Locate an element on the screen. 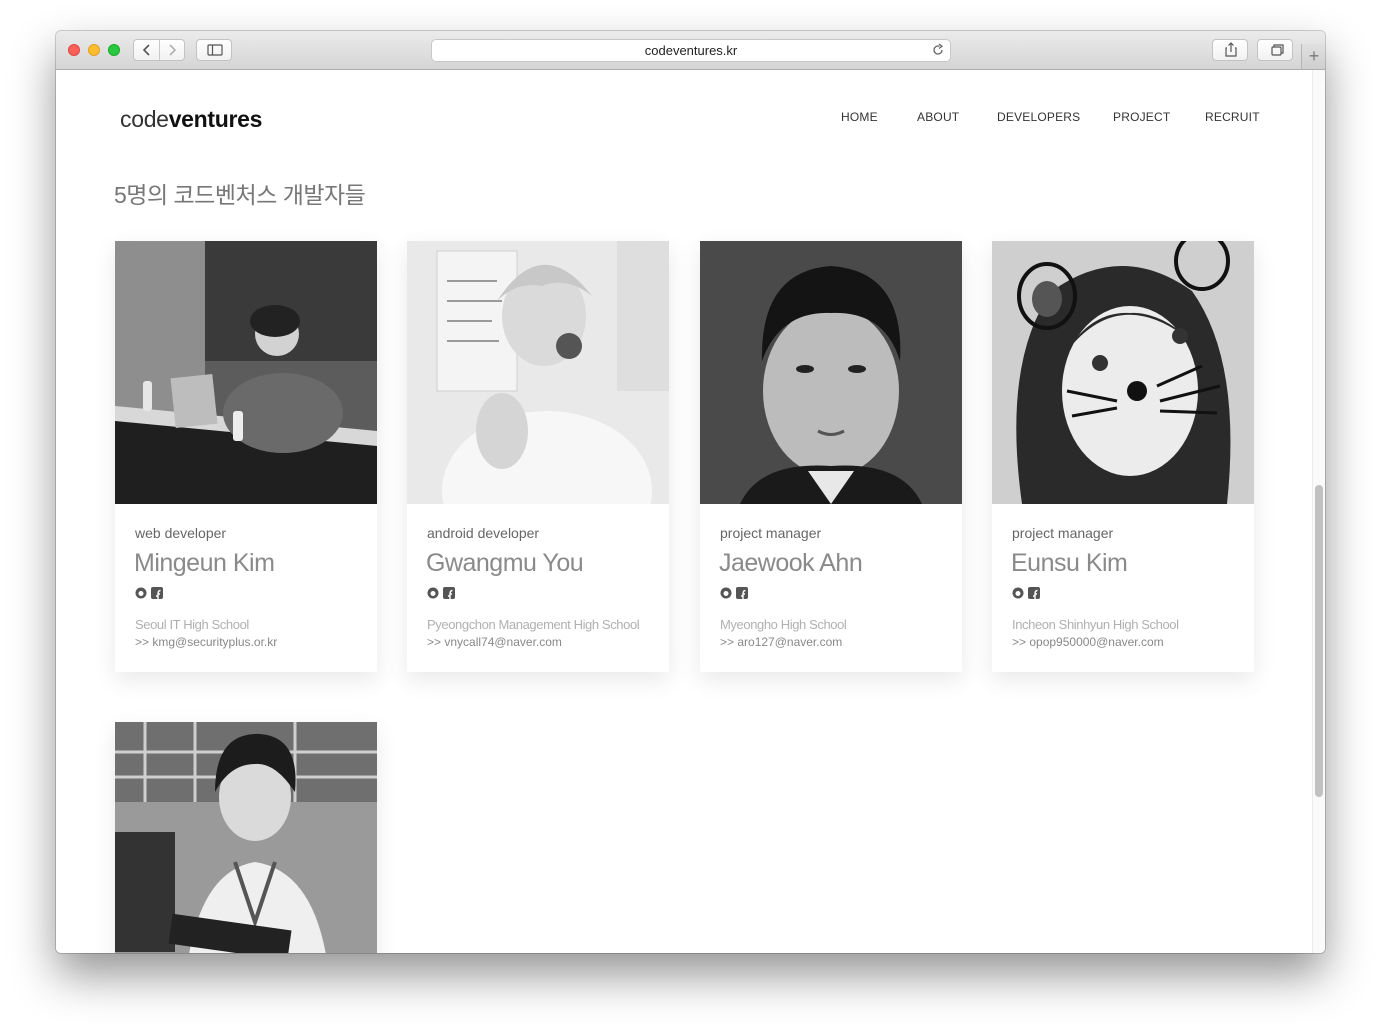 Image resolution: width=1381 pixels, height=1034 pixels. scrollbar is located at coordinates (1318, 511).